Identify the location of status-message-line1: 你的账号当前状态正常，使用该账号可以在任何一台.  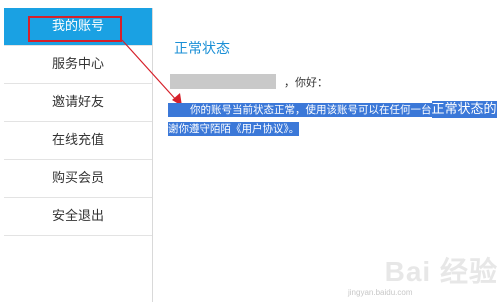
(300, 110).